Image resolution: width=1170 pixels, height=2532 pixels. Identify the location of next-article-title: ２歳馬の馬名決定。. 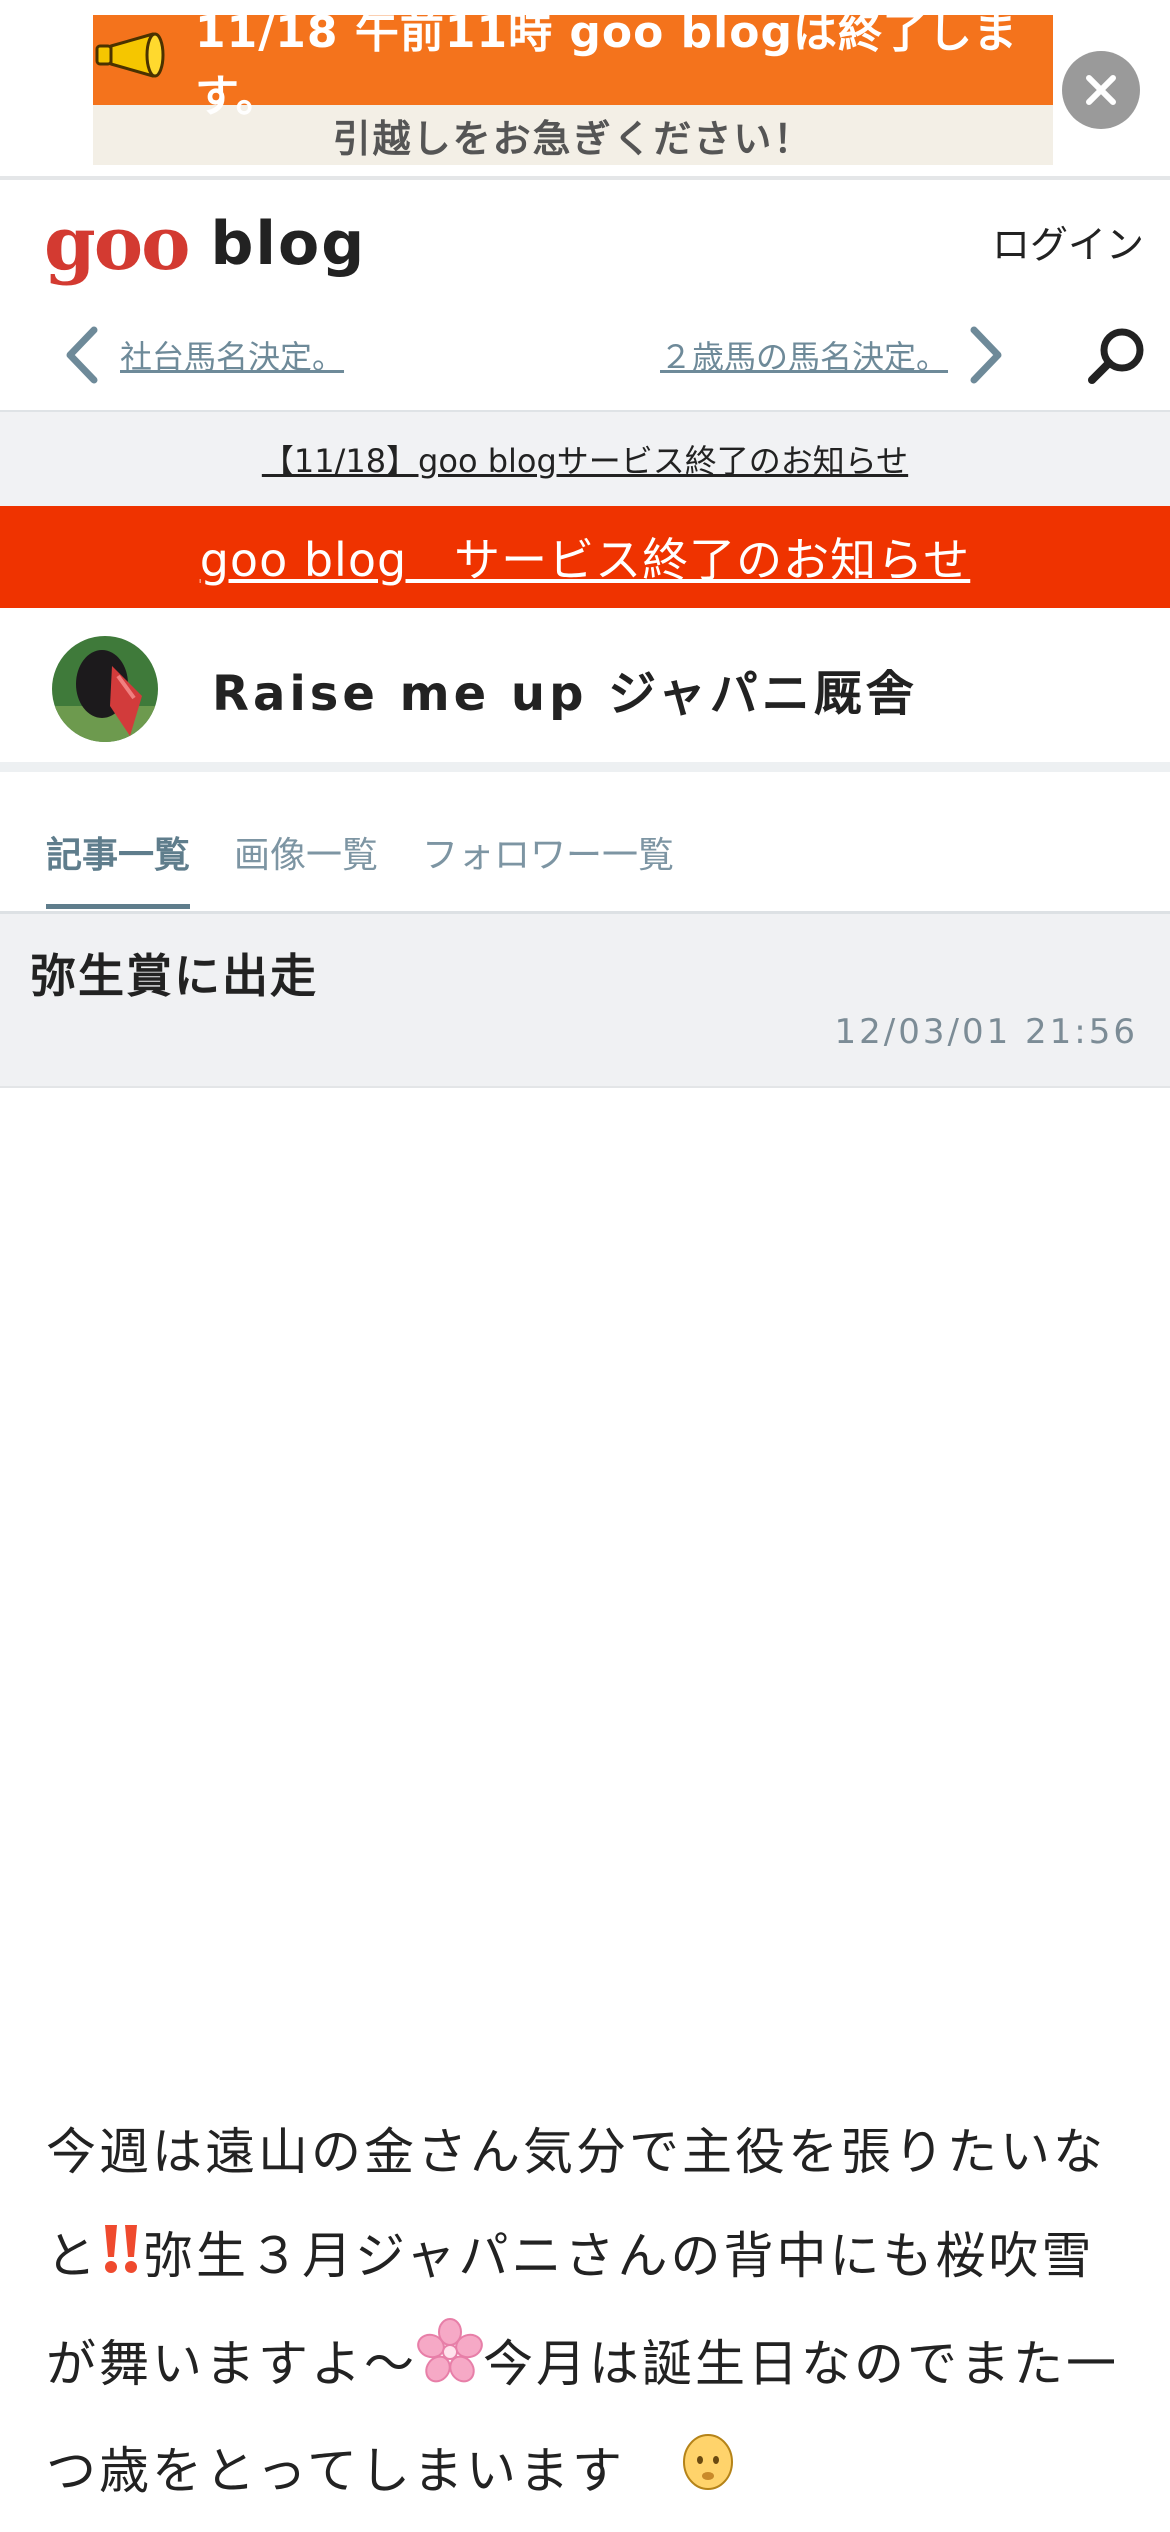
(804, 357).